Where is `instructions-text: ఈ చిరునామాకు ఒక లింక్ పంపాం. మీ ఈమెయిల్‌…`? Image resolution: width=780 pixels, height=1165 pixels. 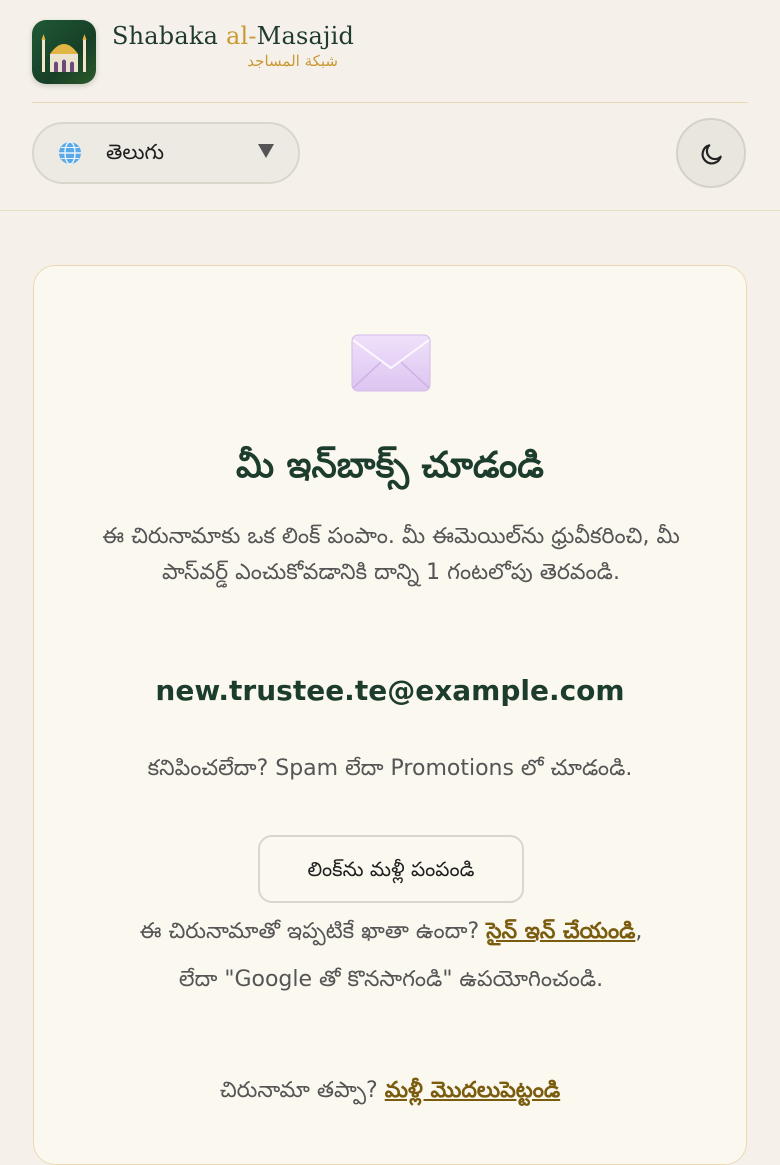
instructions-text: ఈ చిరునామాకు ఒక లింక్ పంపాం. మీ ఈమెయిల్‌… is located at coordinates (391, 554).